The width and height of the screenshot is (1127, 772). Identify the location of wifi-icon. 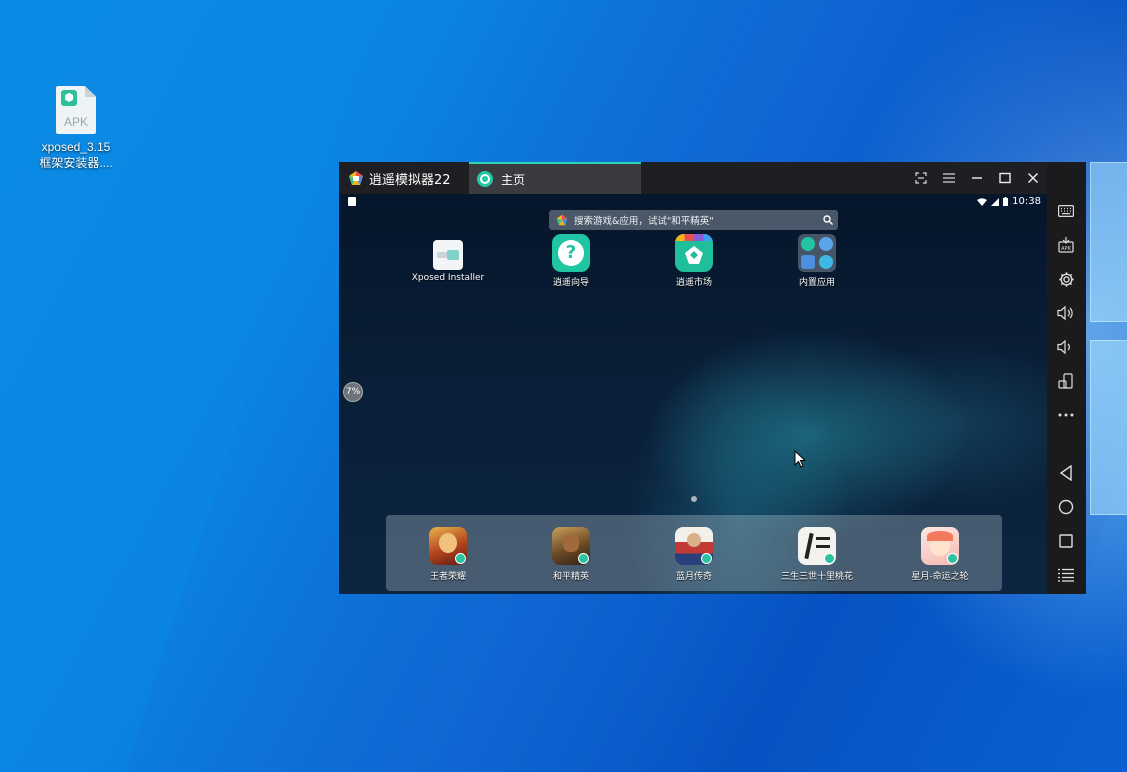
(982, 201).